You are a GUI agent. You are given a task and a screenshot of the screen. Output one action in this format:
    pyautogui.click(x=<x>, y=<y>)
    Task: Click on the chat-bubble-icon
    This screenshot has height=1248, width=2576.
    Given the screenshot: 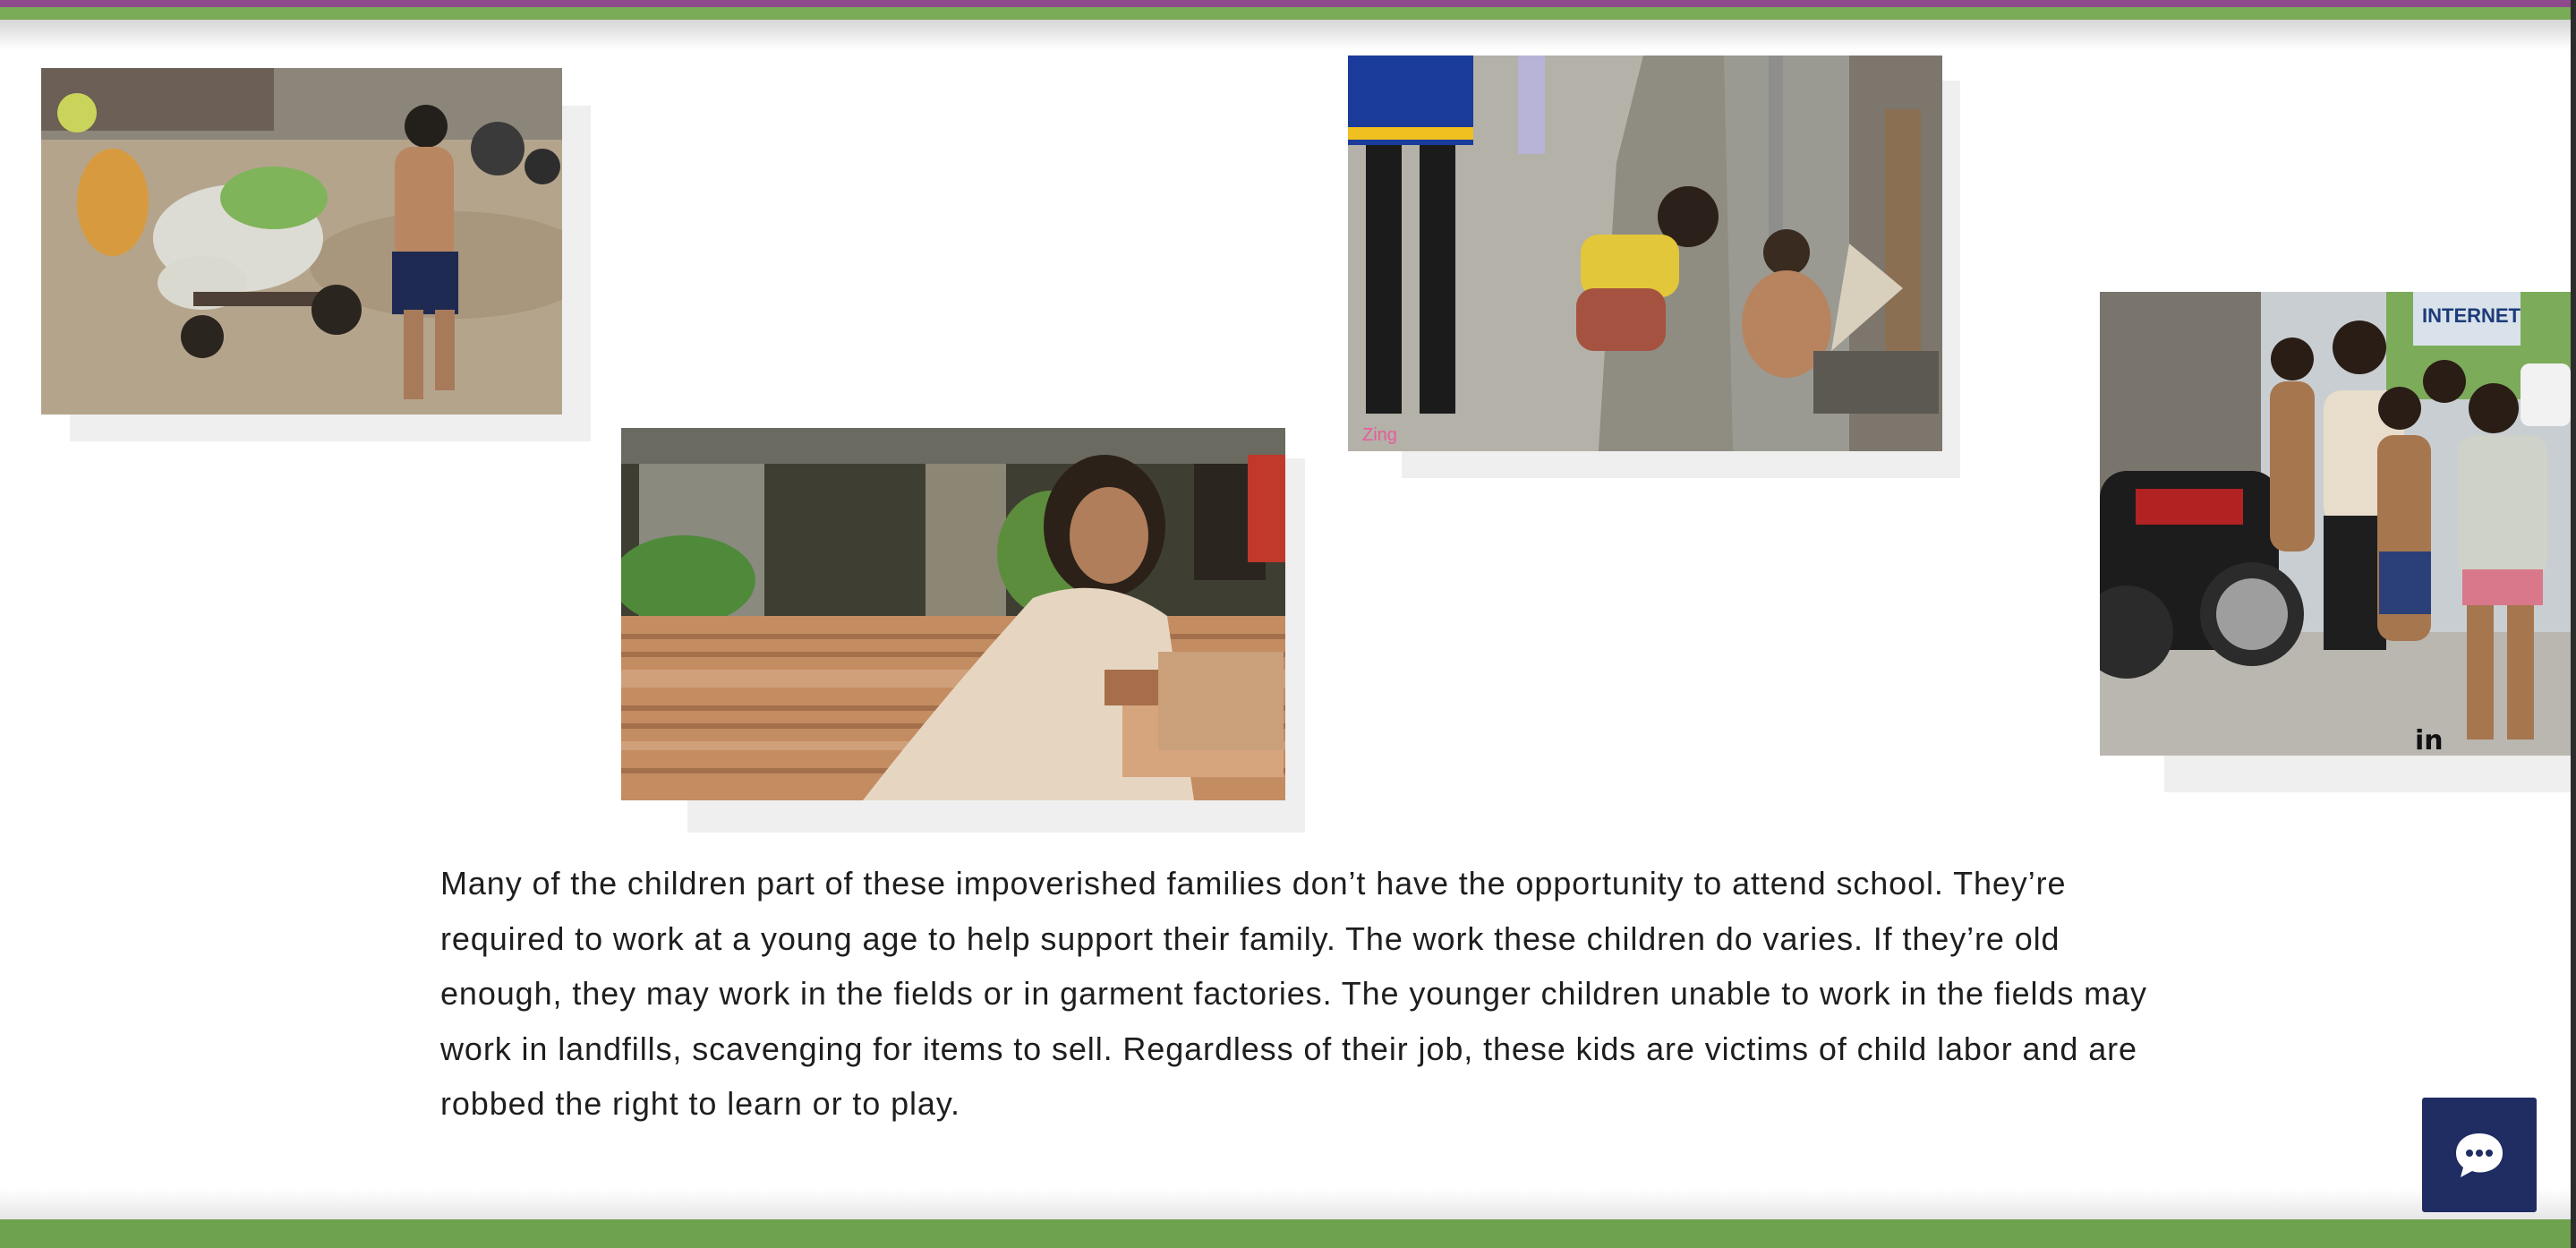 What is the action you would take?
    pyautogui.click(x=2479, y=1155)
    